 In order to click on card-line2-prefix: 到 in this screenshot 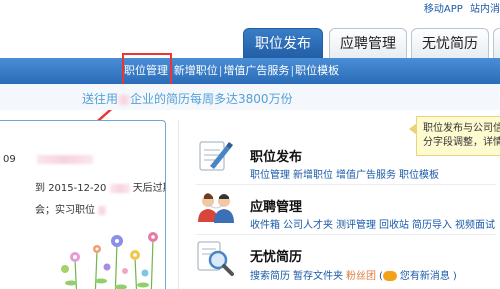, I will do `click(40, 188)`.